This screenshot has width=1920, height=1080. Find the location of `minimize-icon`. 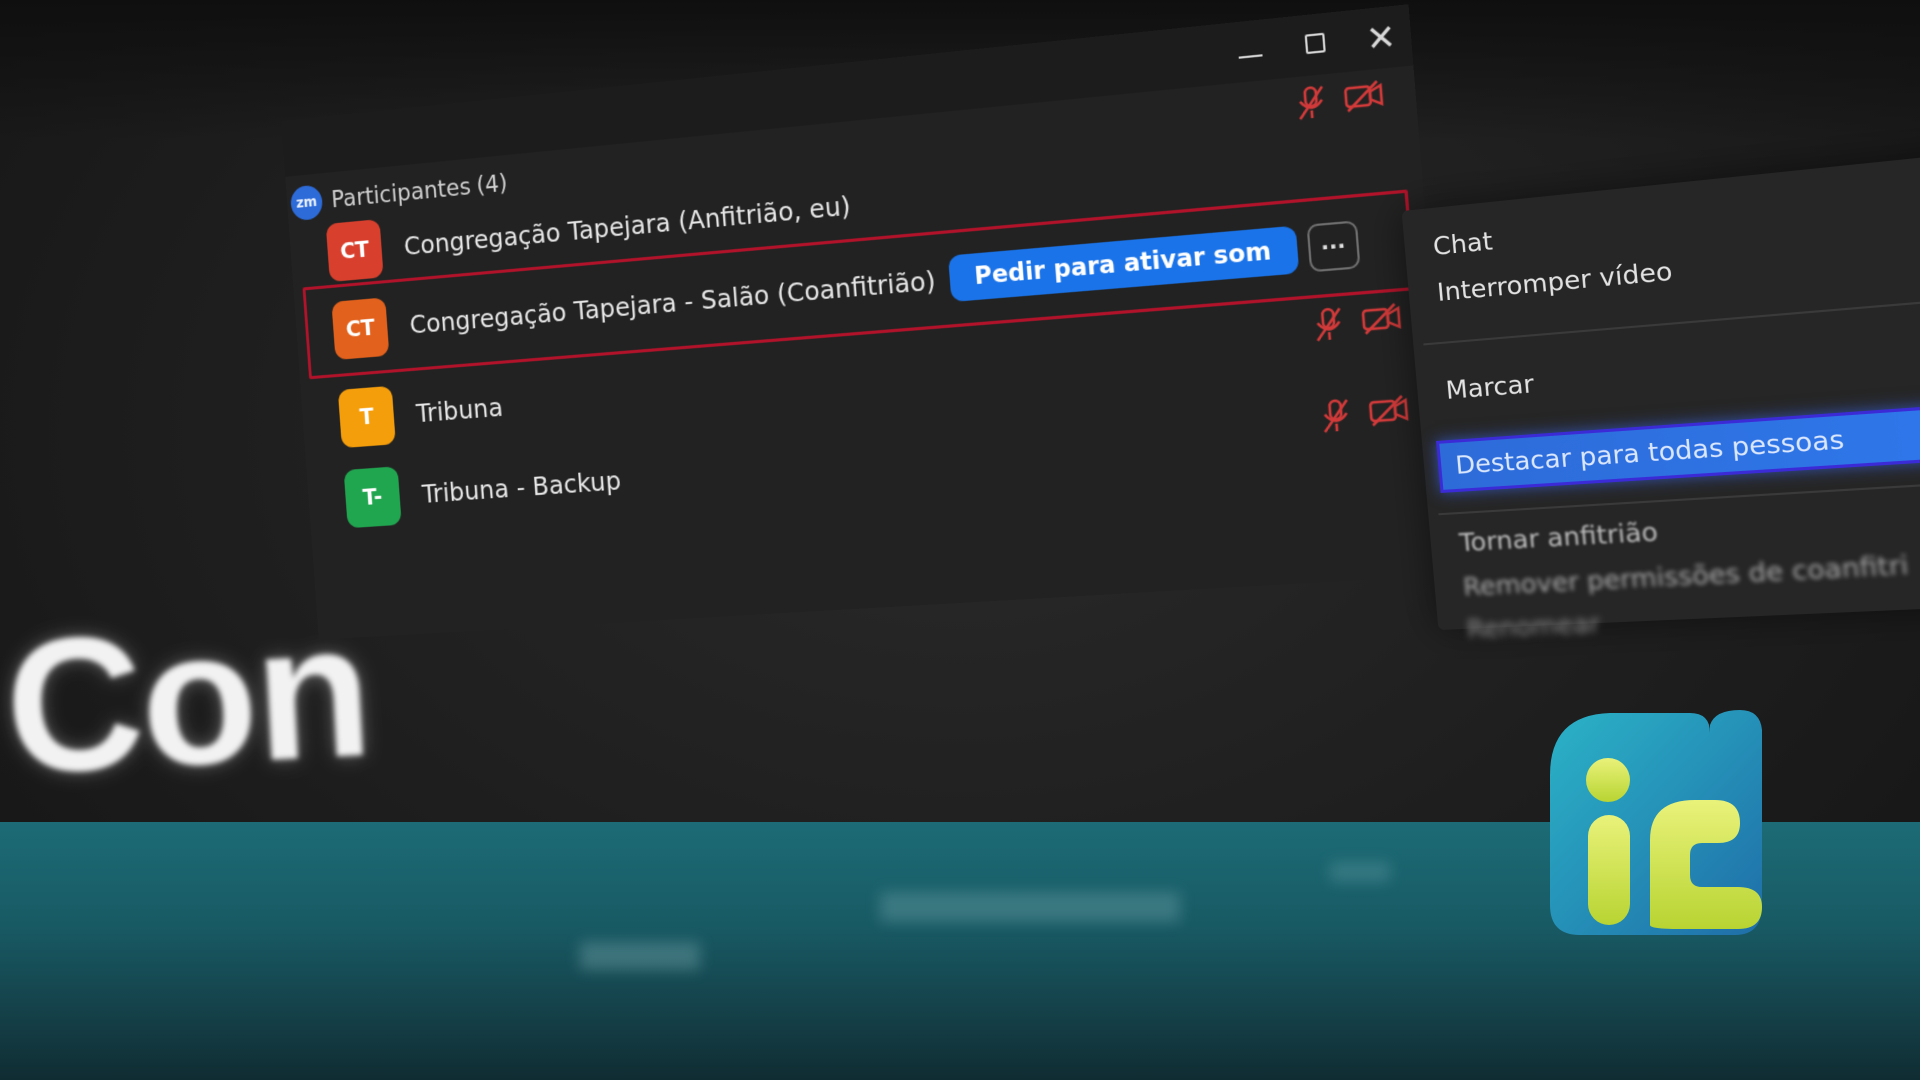

minimize-icon is located at coordinates (1250, 56).